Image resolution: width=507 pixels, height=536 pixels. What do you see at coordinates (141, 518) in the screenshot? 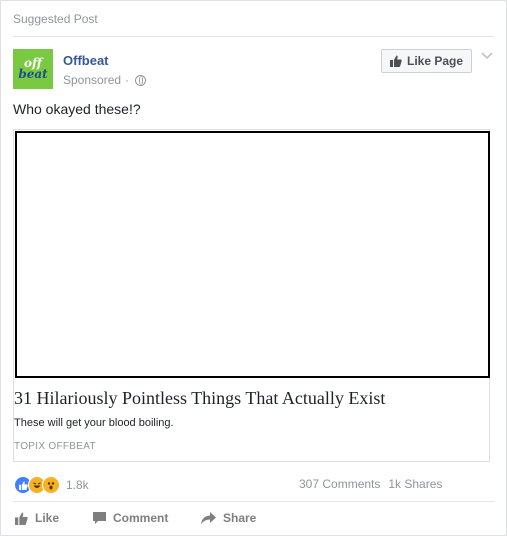
I see `comment-label: Comment` at bounding box center [141, 518].